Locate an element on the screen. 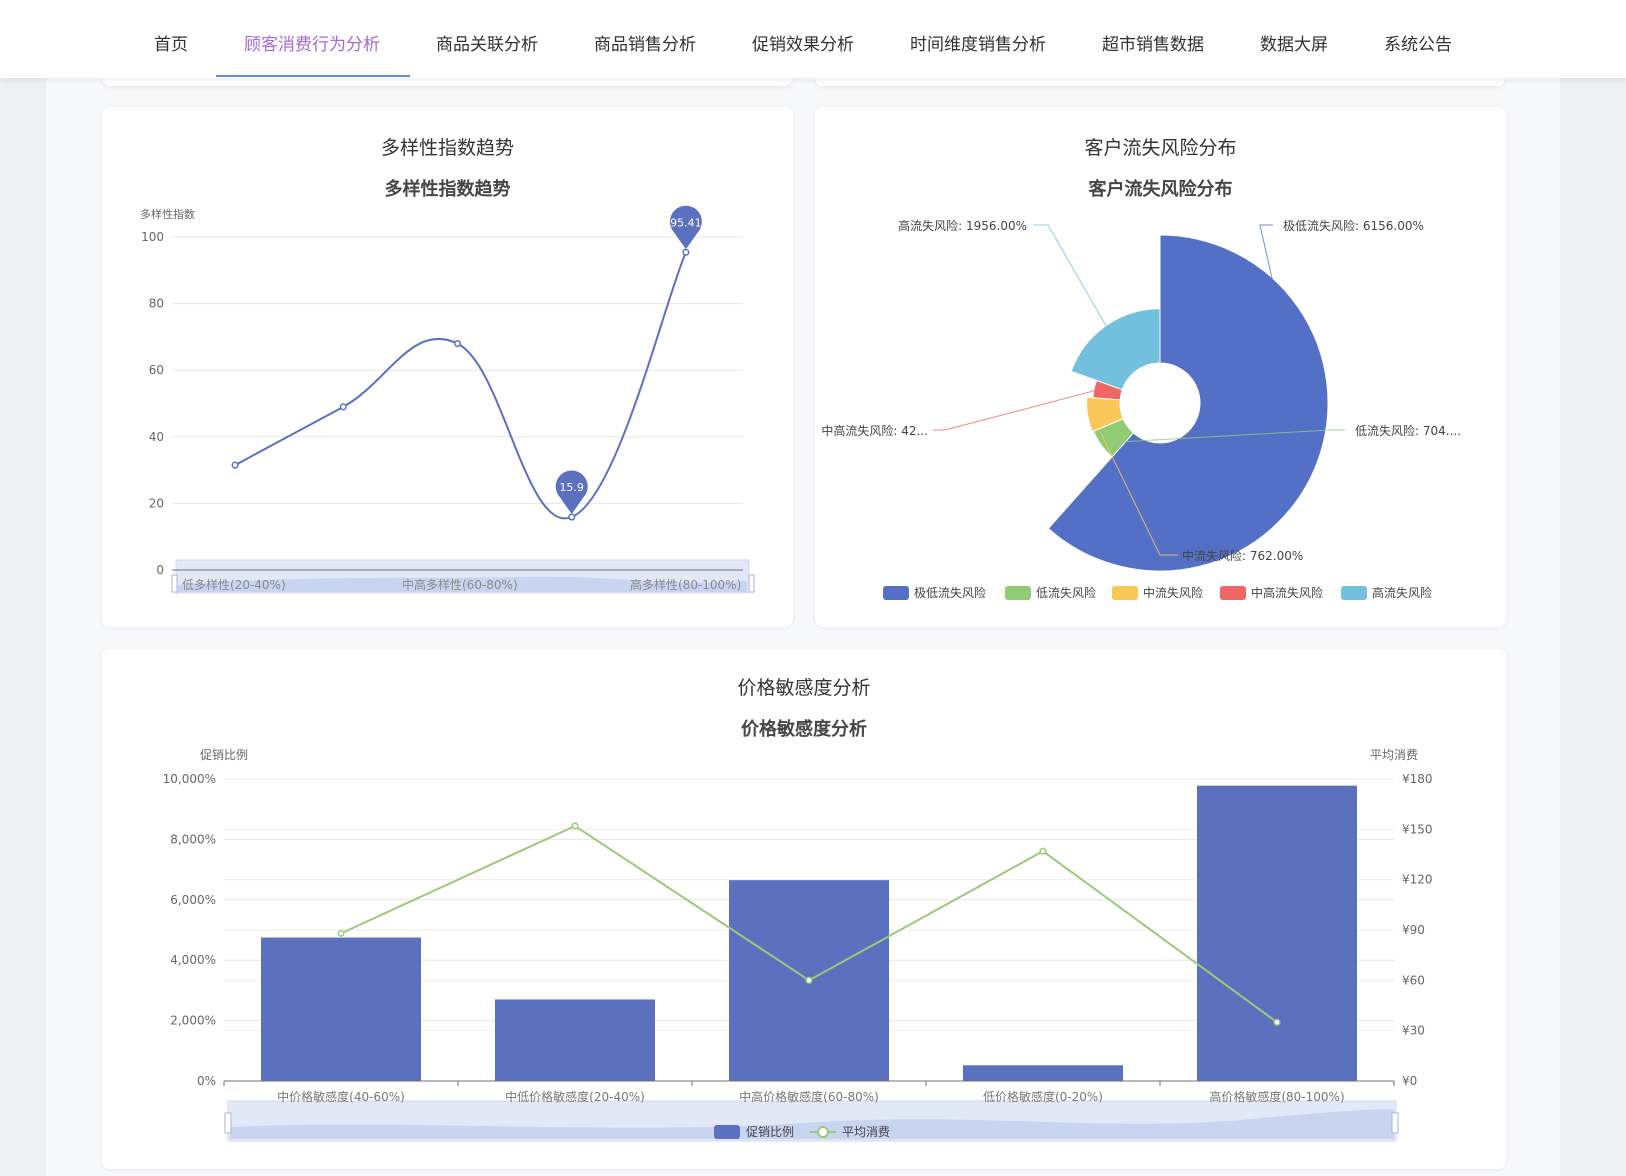 This screenshot has height=1176, width=1626. legend-label: 促销比例 is located at coordinates (770, 1132).